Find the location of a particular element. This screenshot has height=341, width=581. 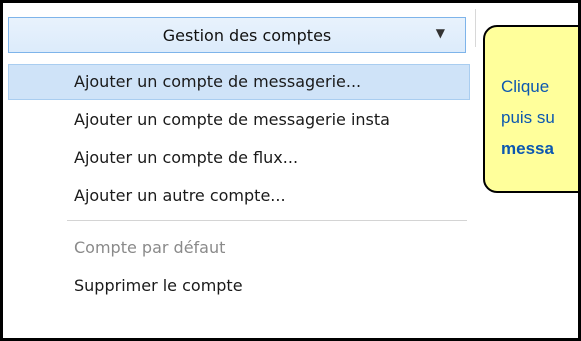

callout-line-1: Clique is located at coordinates (525, 86).